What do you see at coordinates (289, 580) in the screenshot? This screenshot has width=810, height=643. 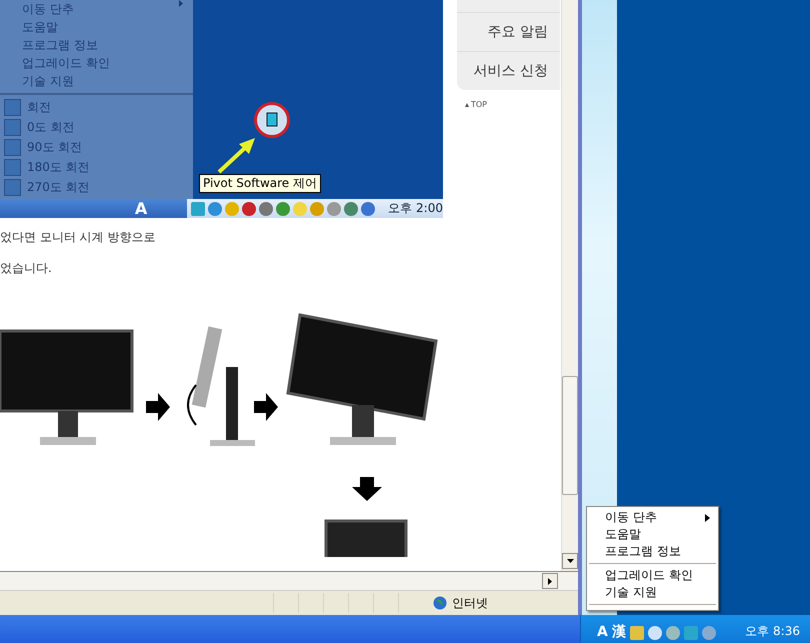 I see `horizontal-scrollbar` at bounding box center [289, 580].